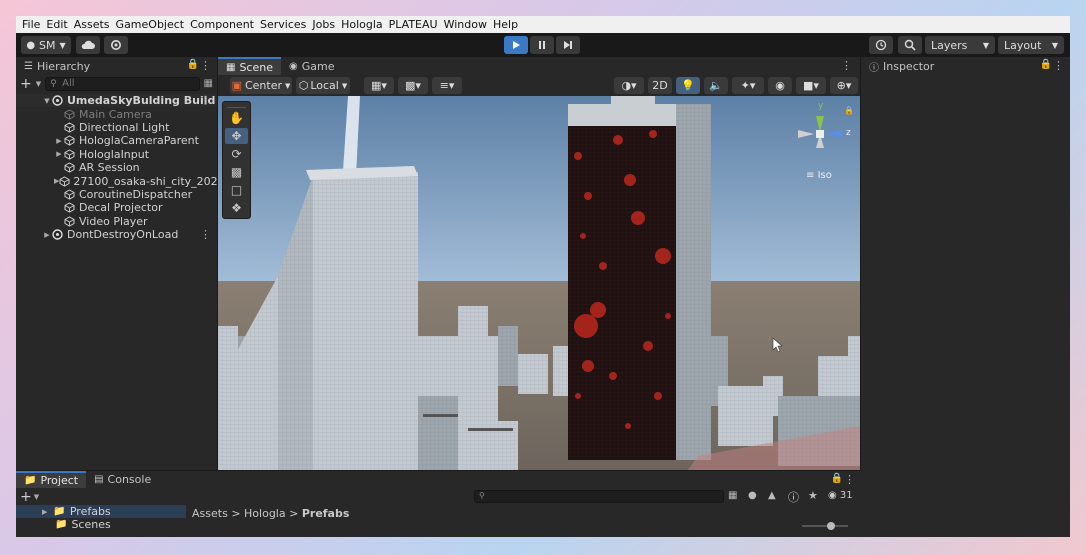 This screenshot has width=1086, height=555. I want to click on effects-dropdown: ✦▾, so click(748, 85).